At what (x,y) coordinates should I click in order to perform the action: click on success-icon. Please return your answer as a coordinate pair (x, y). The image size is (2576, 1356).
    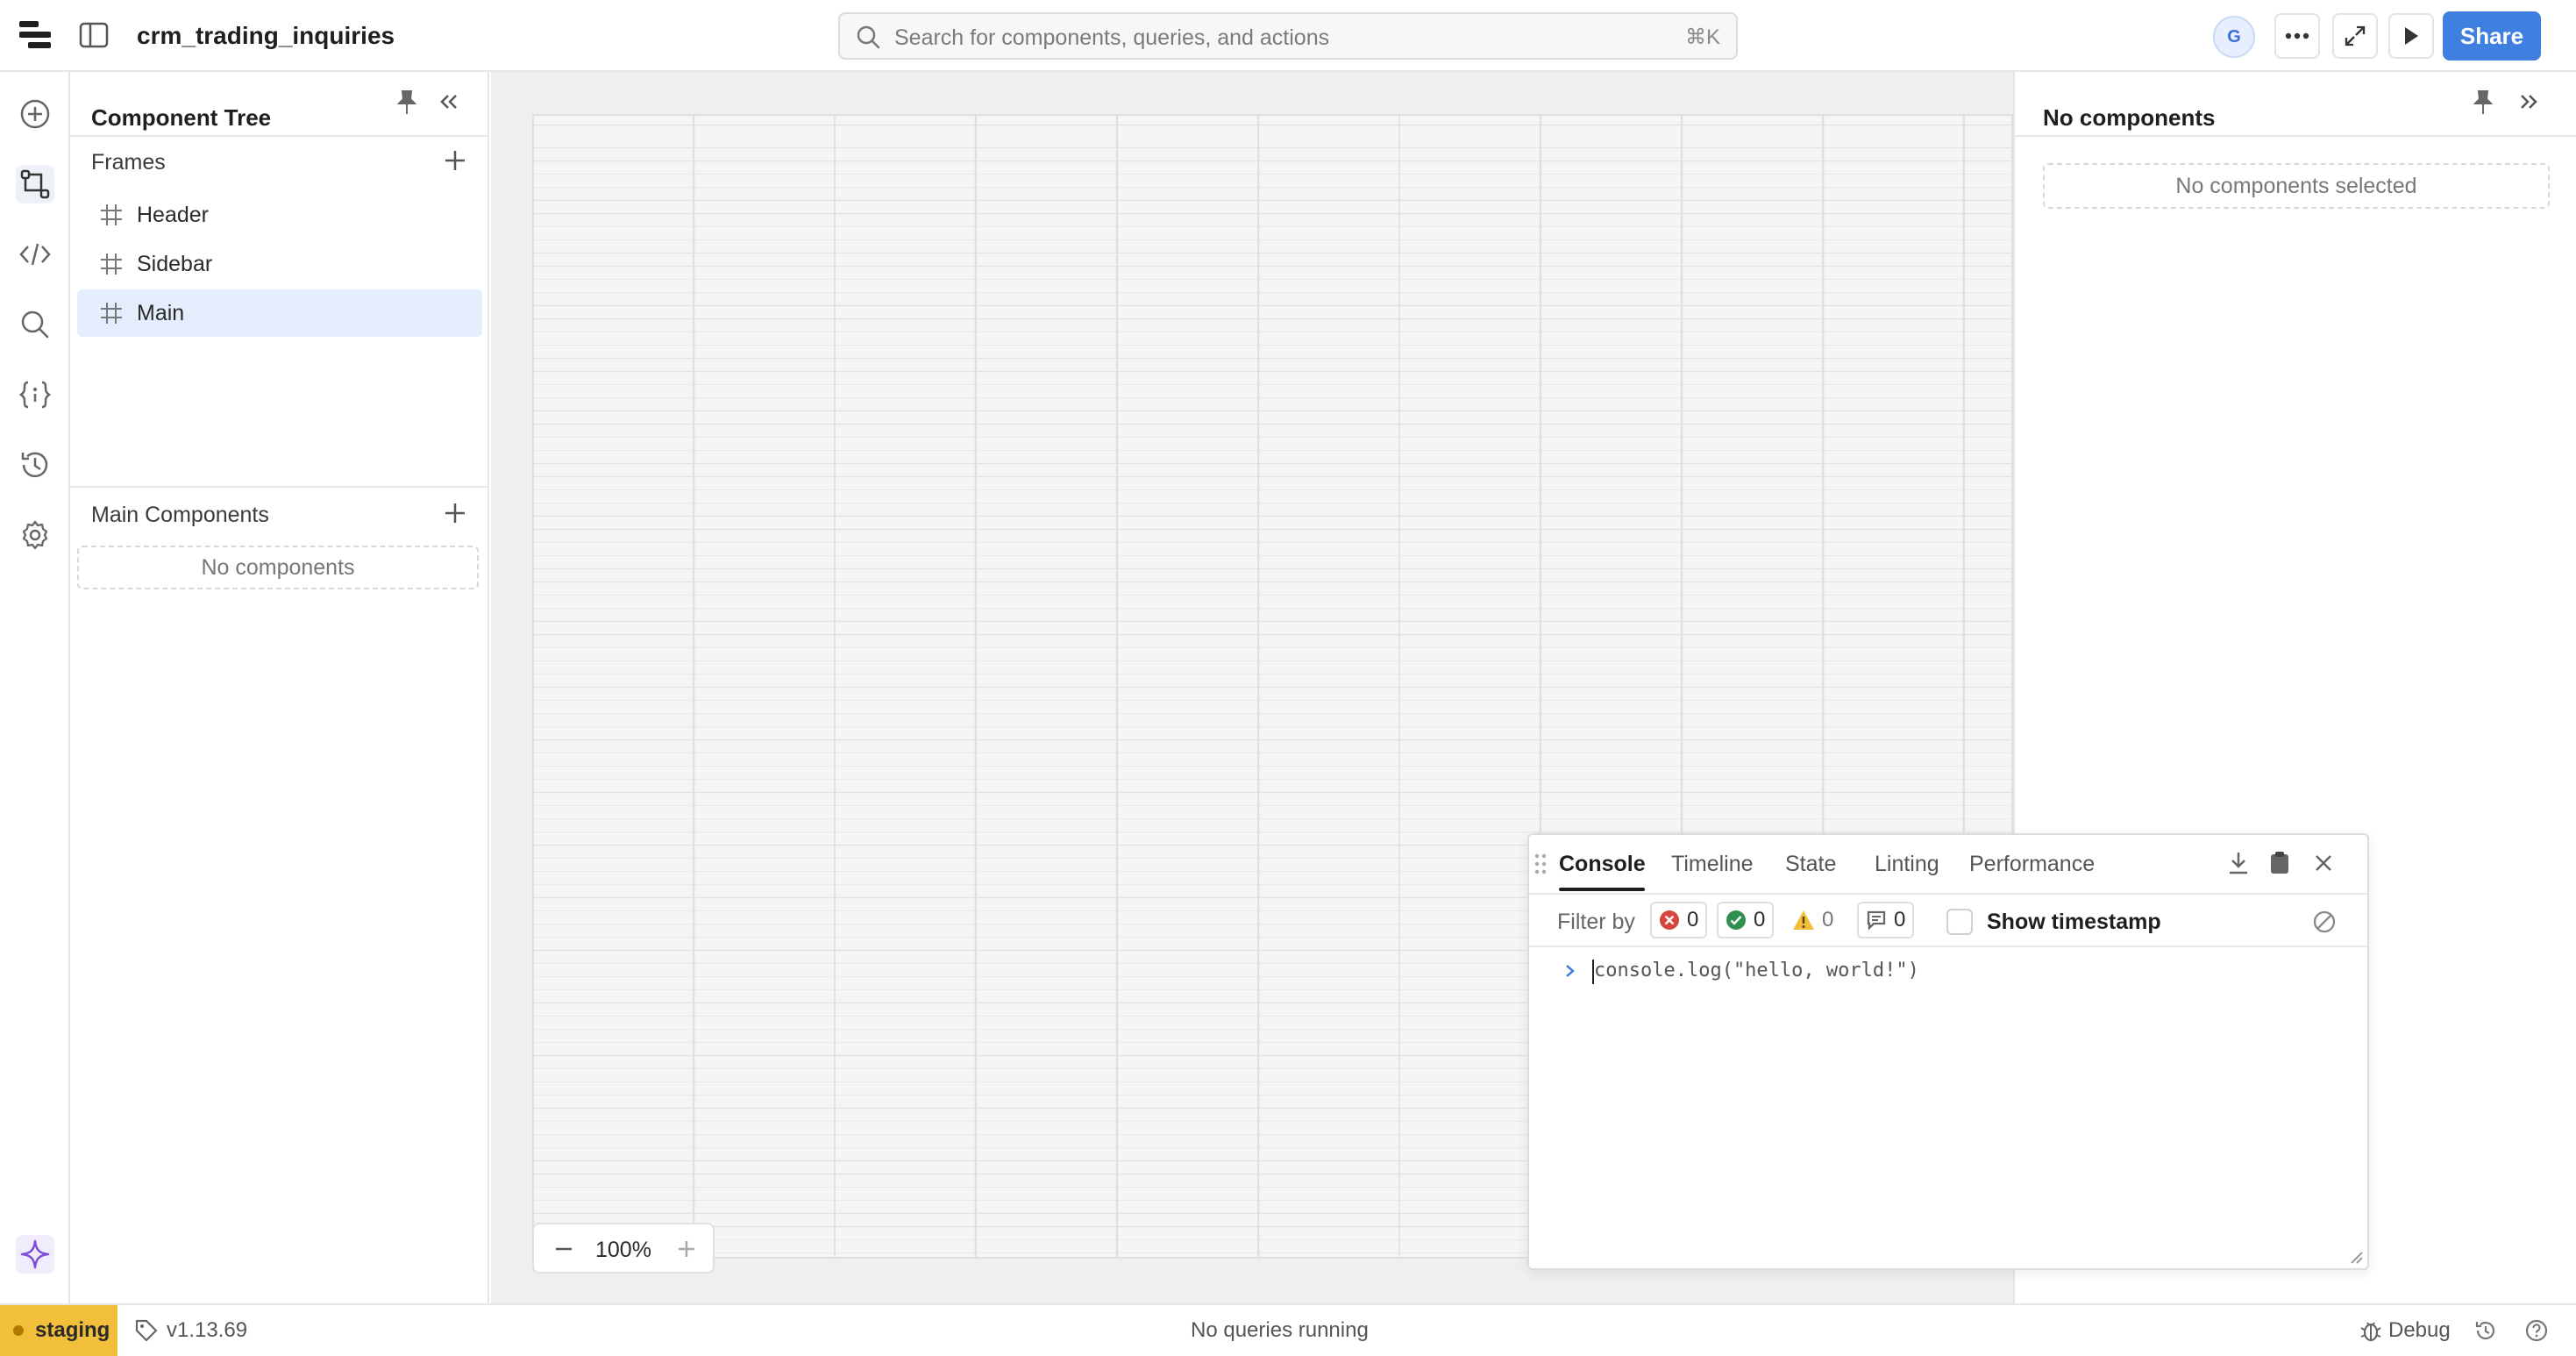
    Looking at the image, I should click on (1736, 921).